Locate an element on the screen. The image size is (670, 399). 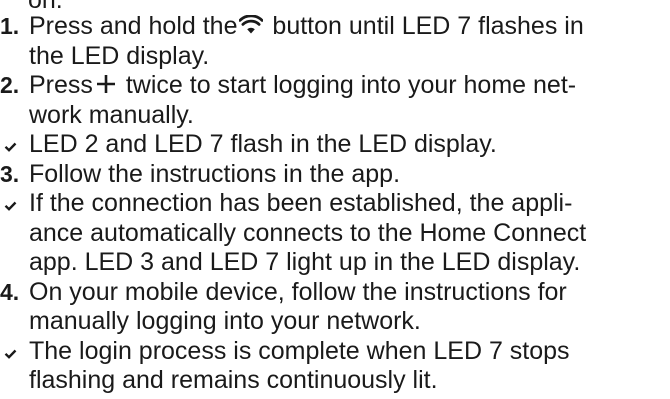
step-number: 4. is located at coordinates (10, 291).